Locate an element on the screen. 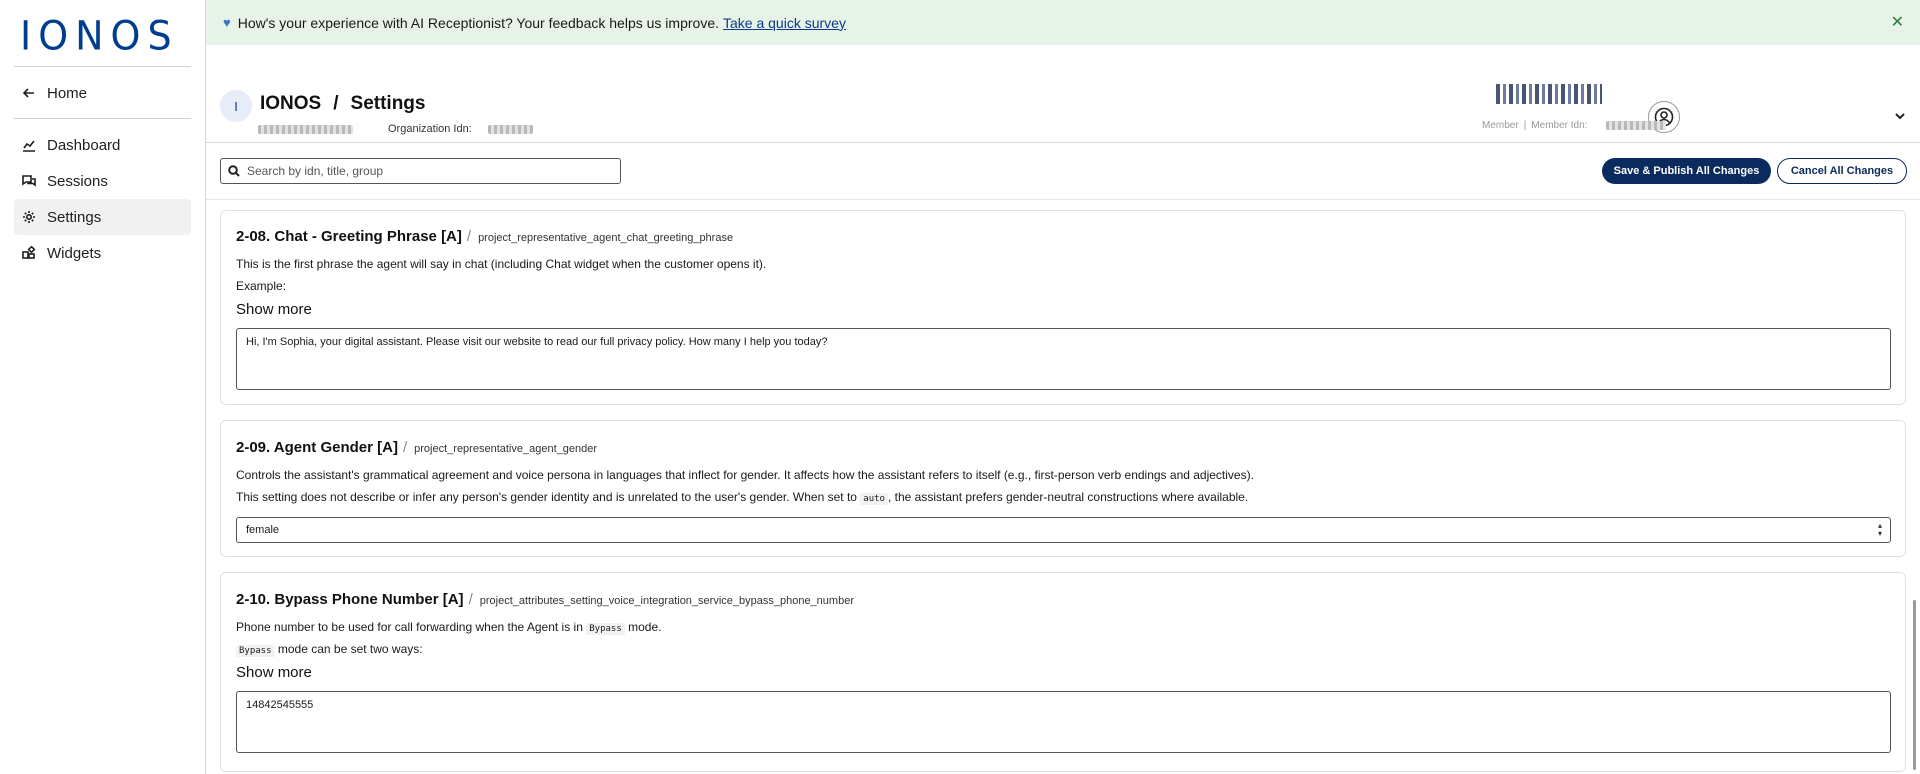  setting-example-label: Example: is located at coordinates (261, 286).